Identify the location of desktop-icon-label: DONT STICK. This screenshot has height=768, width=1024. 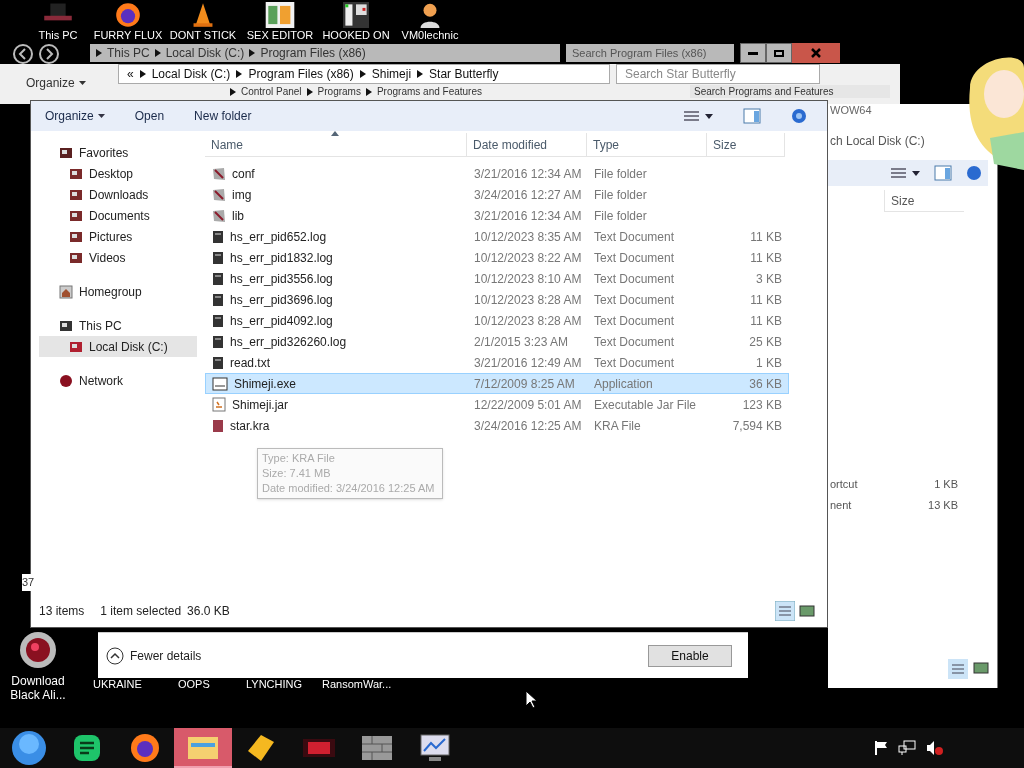
(203, 35).